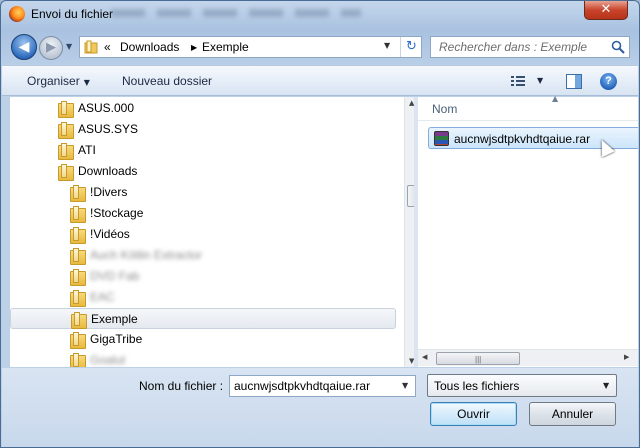 This screenshot has height=448, width=640. Describe the element at coordinates (626, 357) in the screenshot. I see `scroll-right-icon: ▶` at that location.